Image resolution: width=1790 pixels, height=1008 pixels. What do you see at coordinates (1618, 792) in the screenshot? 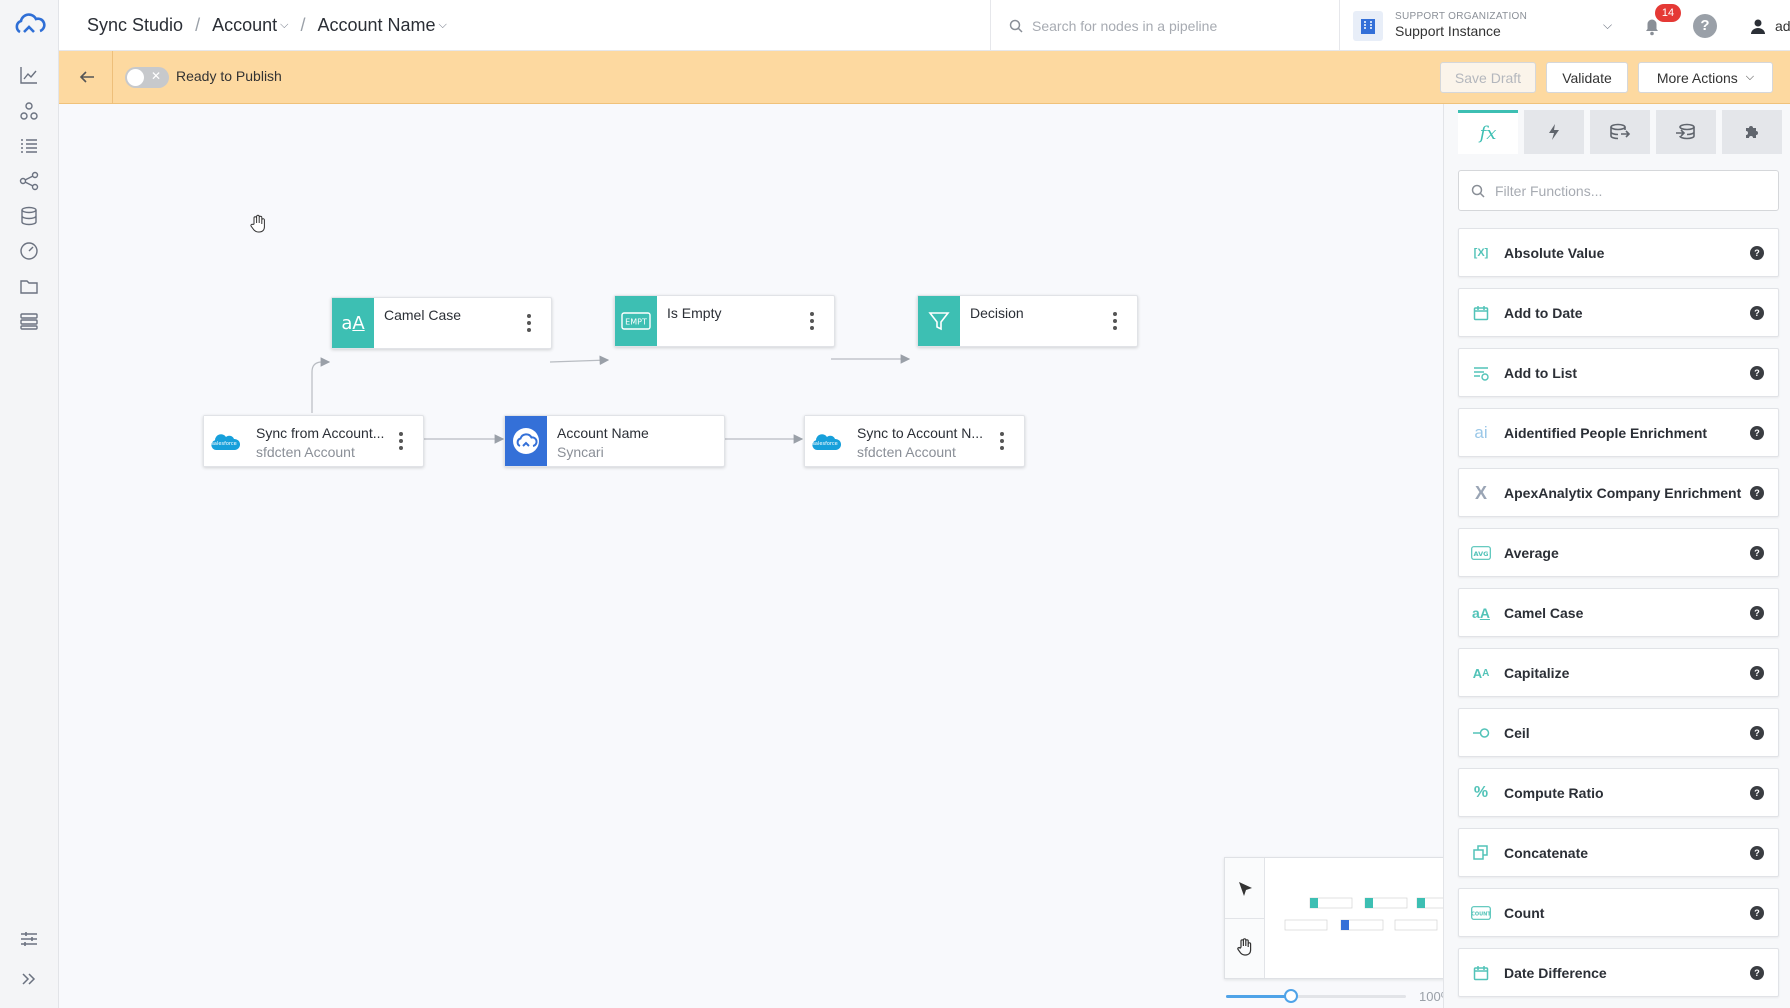
I see `function-item: % Compute Ratio ?` at bounding box center [1618, 792].